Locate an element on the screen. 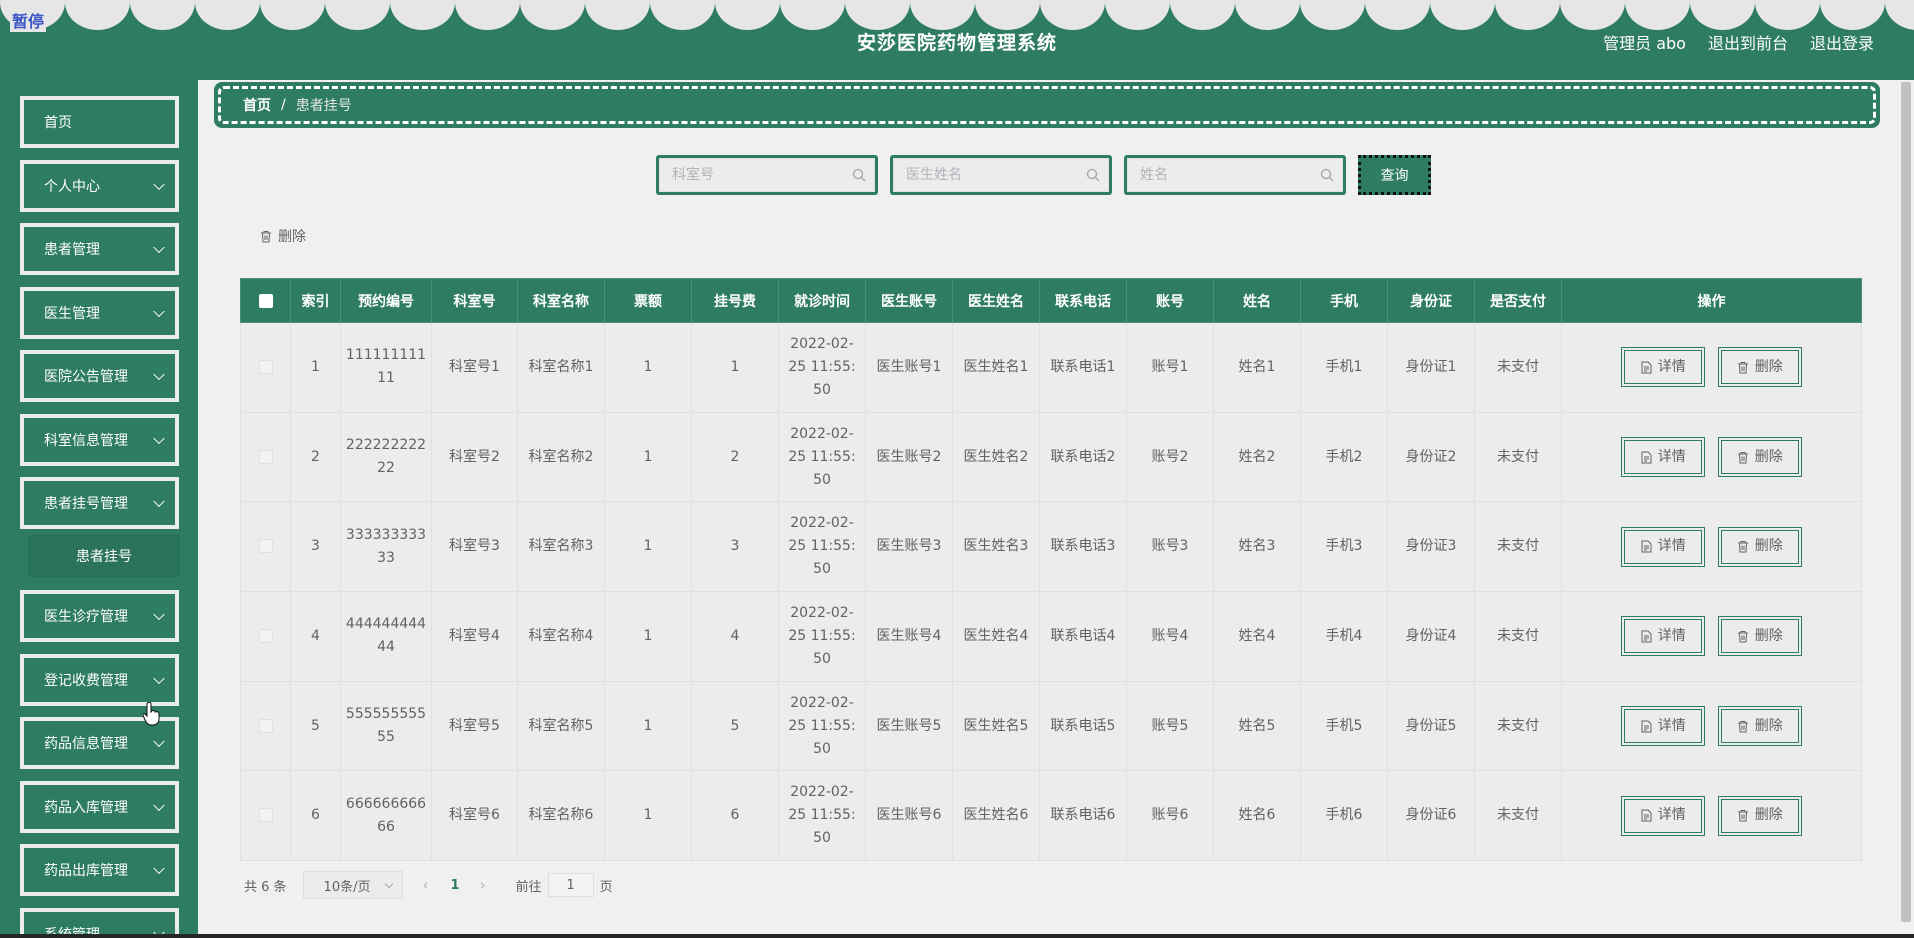  sidebar-subitem-label: 患者挂号 is located at coordinates (104, 557).